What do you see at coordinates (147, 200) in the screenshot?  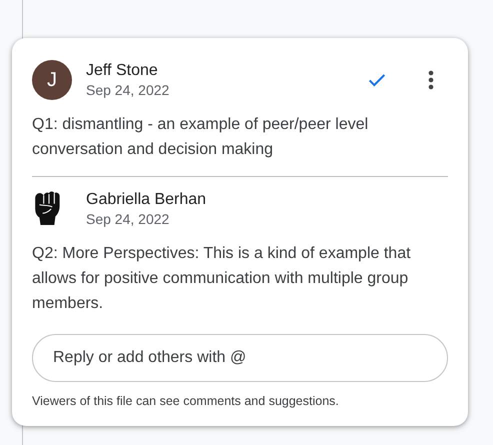 I see `author-name: Gabriella Berhan` at bounding box center [147, 200].